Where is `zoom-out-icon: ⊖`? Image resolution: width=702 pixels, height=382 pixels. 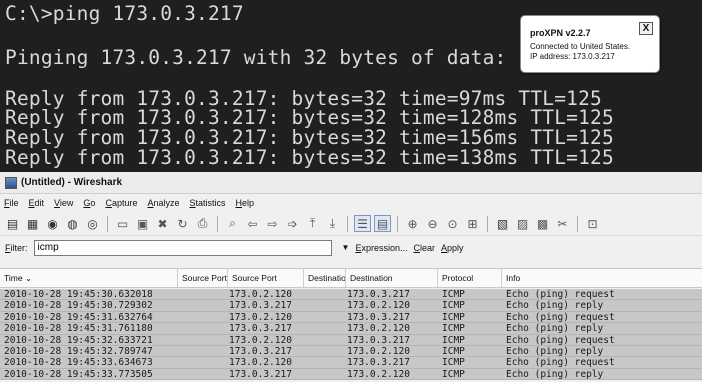
zoom-out-icon: ⊖ is located at coordinates (432, 223).